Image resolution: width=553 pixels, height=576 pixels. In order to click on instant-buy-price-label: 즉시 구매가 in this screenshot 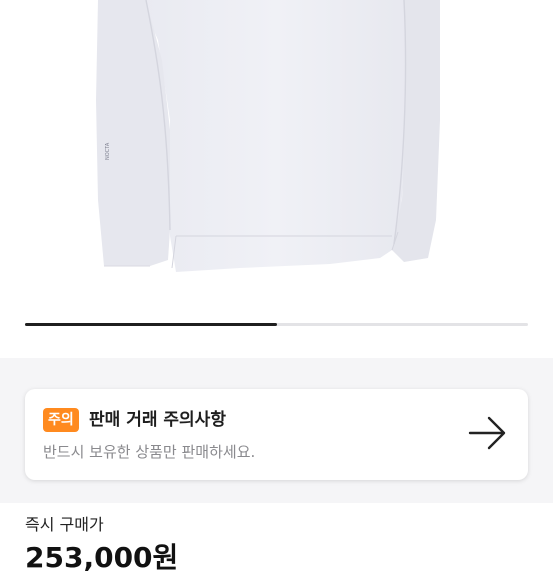, I will do `click(64, 524)`.